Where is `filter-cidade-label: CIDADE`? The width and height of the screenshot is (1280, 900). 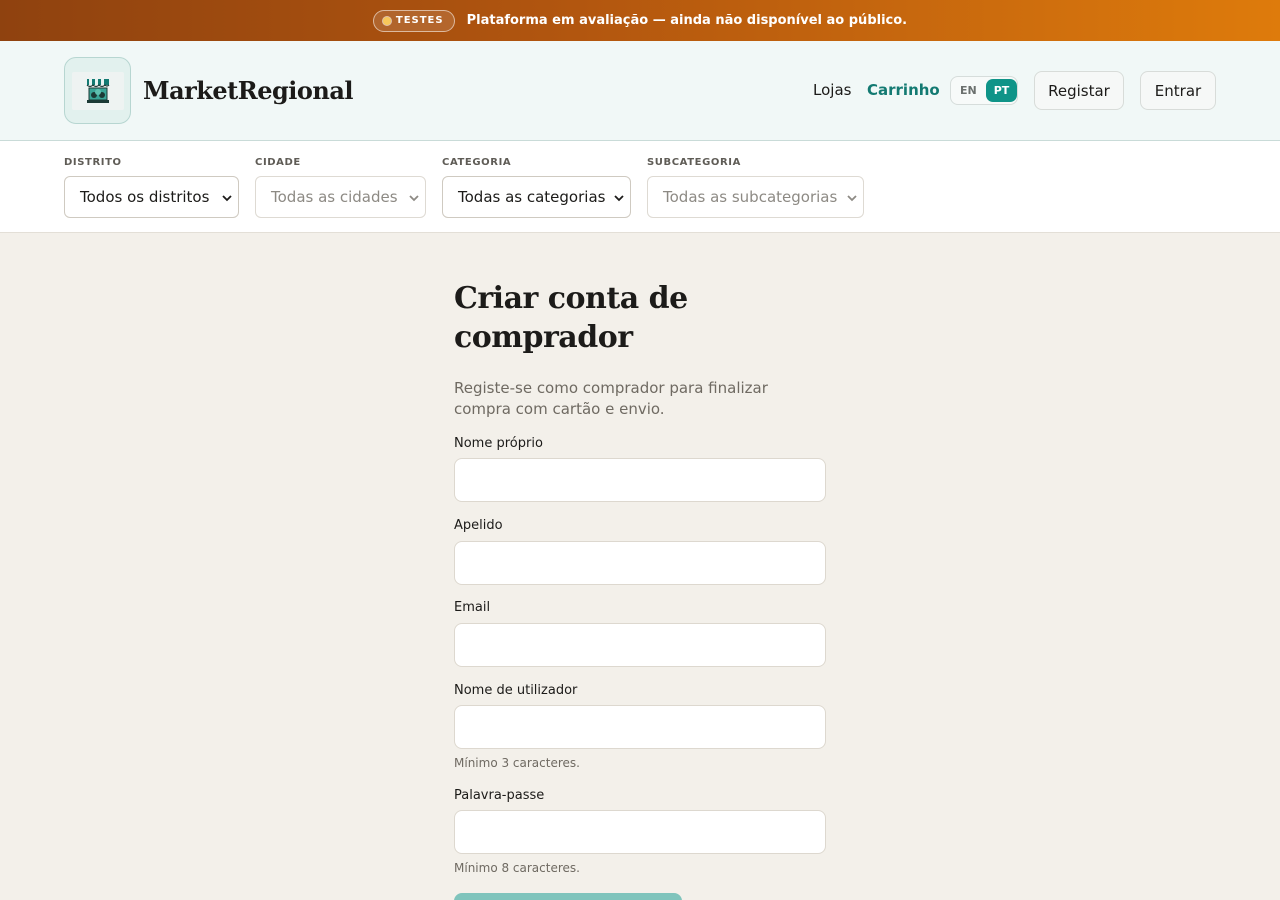
filter-cidade-label: CIDADE is located at coordinates (278, 162).